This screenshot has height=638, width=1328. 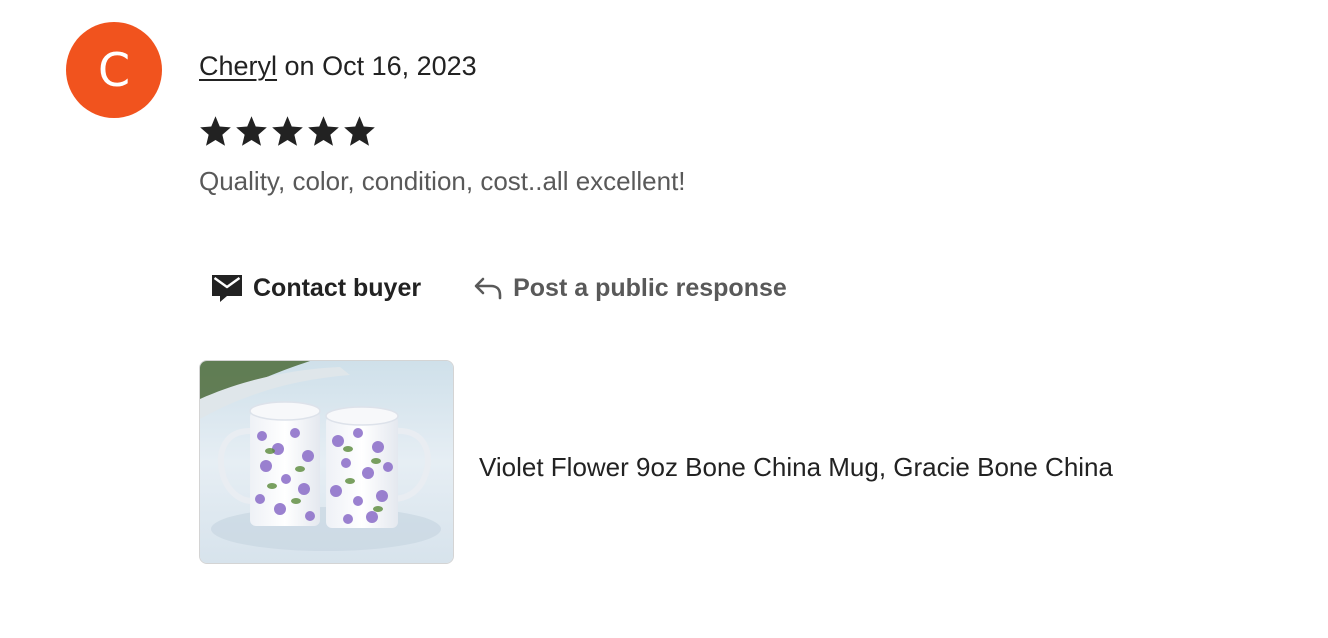 I want to click on contact-buyer-label: Contact buyer, so click(x=337, y=288).